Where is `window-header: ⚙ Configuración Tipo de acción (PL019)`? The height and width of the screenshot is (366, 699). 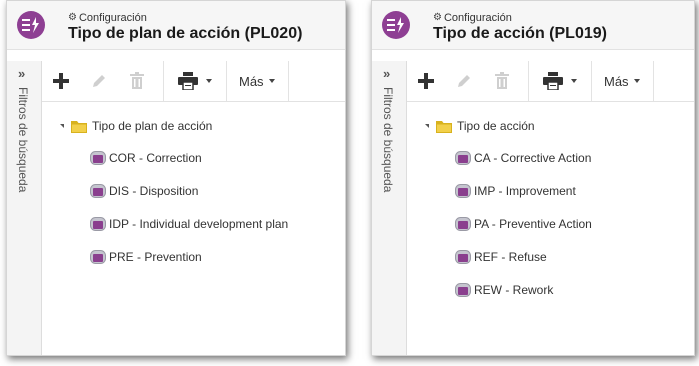 window-header: ⚙ Configuración Tipo de acción (PL019) is located at coordinates (533, 25).